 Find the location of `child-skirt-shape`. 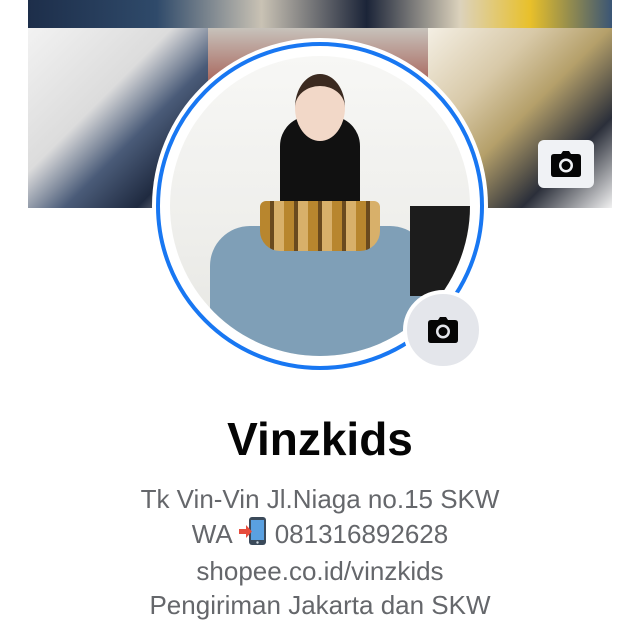

child-skirt-shape is located at coordinates (320, 226).